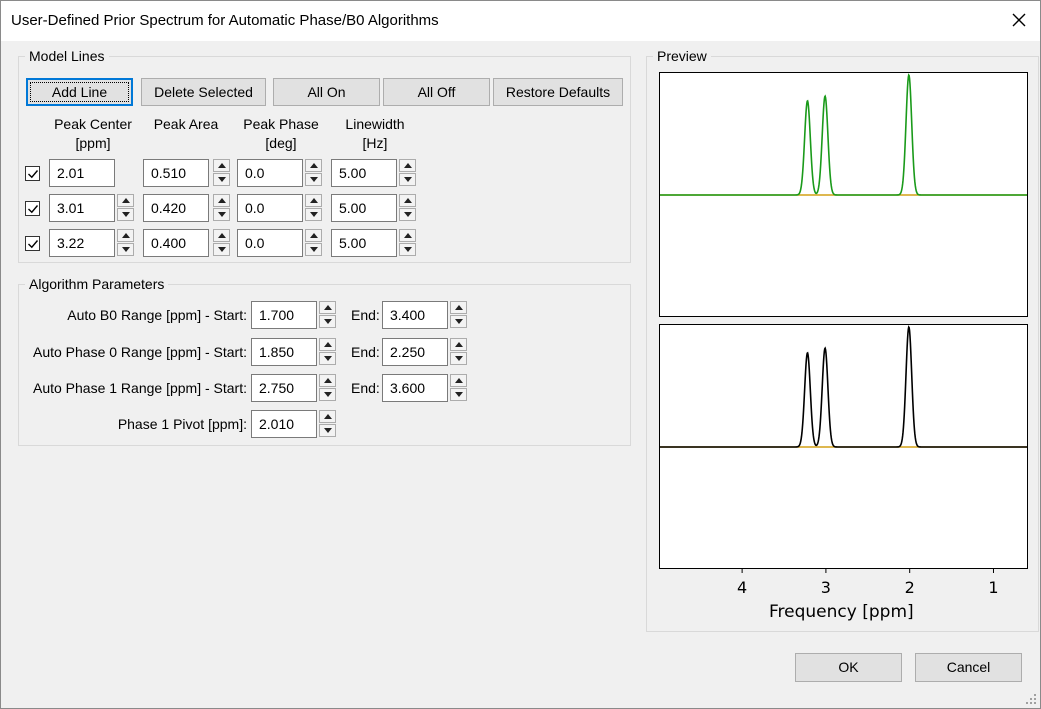 This screenshot has width=1041, height=709. Describe the element at coordinates (364, 173) in the screenshot. I see `line-1-width-field: 5.00` at that location.